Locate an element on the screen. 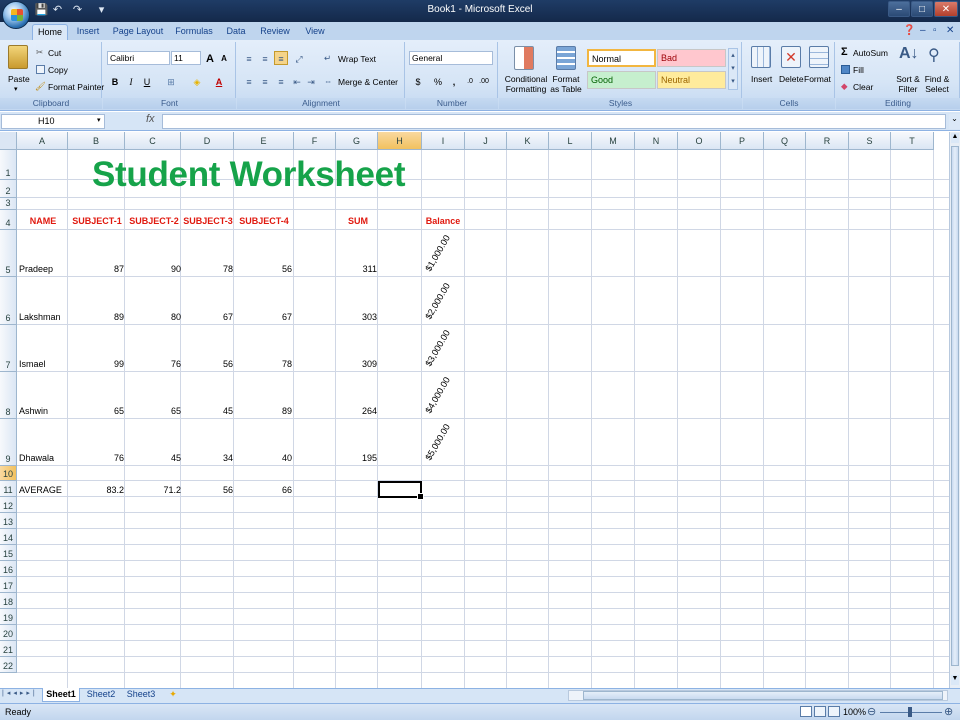 This screenshot has width=960, height=720. vertical-scroll-thumb is located at coordinates (955, 406).